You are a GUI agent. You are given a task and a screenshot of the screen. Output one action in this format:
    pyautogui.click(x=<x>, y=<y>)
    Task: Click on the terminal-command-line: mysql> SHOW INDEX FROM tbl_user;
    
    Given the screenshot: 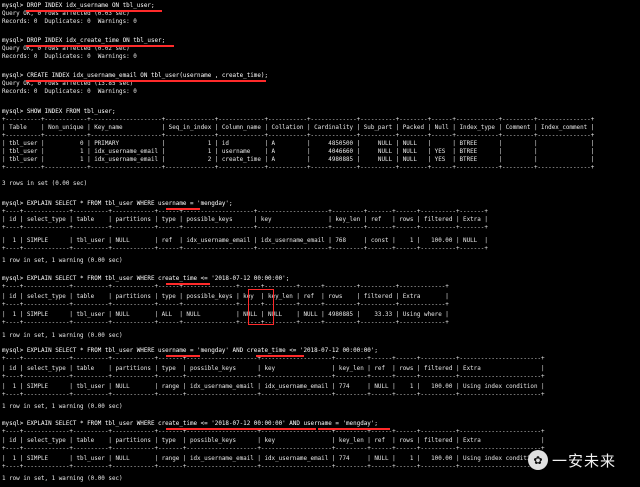 What is the action you would take?
    pyautogui.click(x=59, y=112)
    